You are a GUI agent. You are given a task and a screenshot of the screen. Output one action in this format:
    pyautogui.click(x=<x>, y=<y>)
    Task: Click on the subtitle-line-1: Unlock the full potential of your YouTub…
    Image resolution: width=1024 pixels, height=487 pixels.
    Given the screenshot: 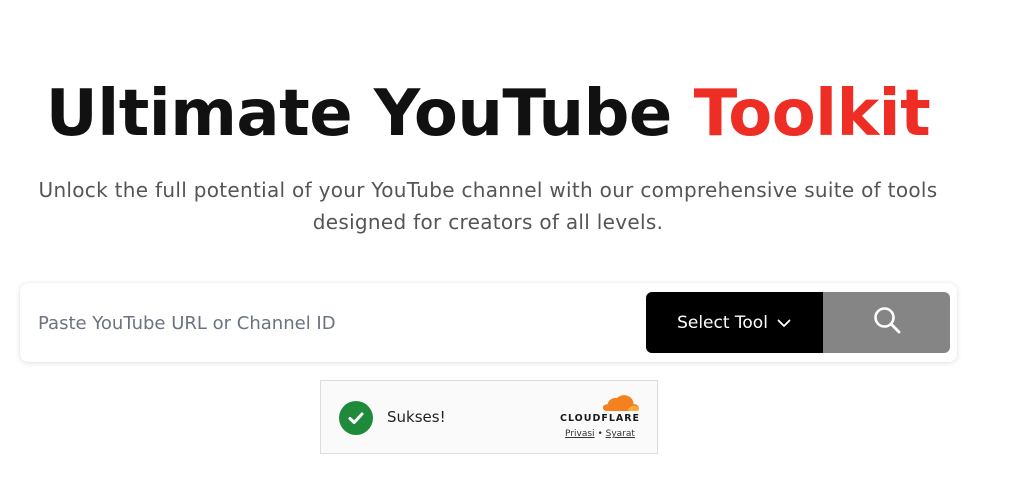 What is the action you would take?
    pyautogui.click(x=488, y=190)
    